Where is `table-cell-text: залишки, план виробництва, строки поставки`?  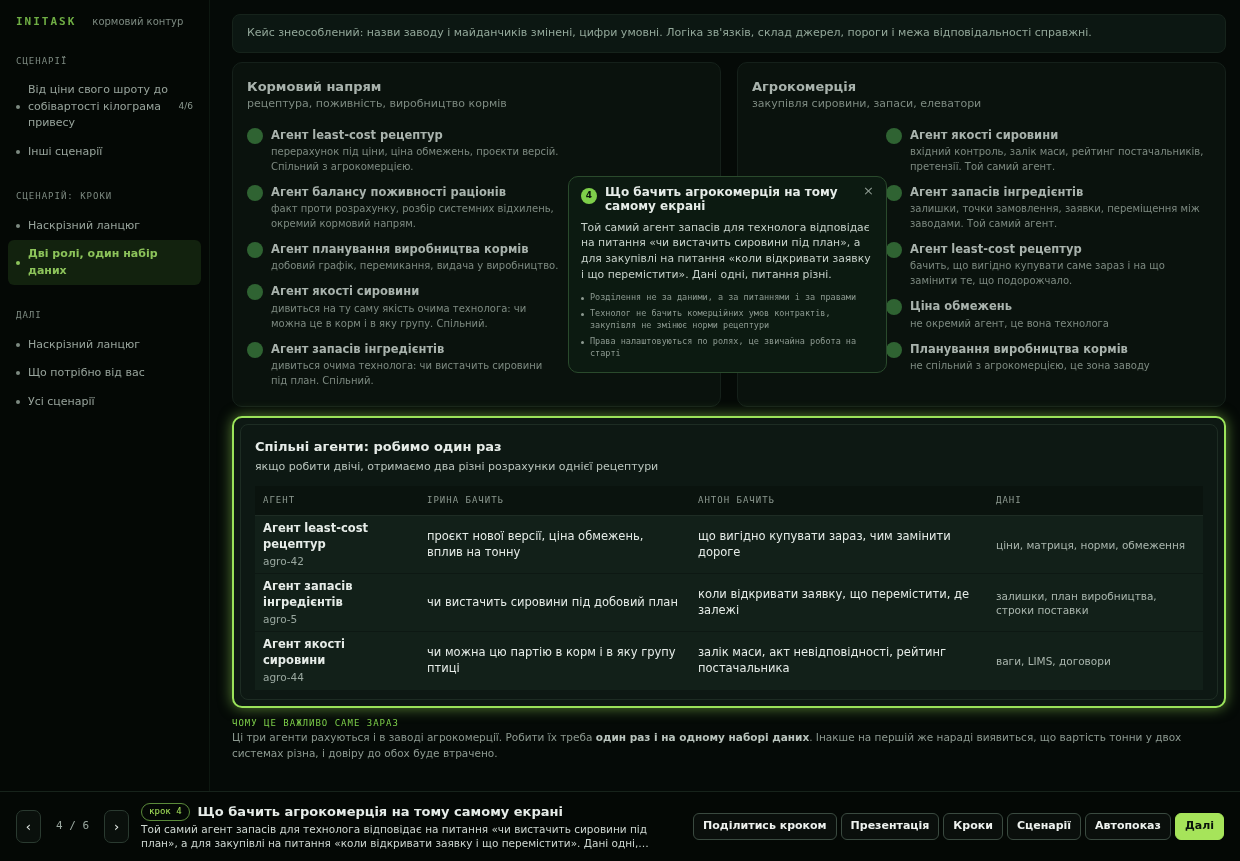
table-cell-text: залишки, план виробництва, строки поставки is located at coordinates (1077, 602).